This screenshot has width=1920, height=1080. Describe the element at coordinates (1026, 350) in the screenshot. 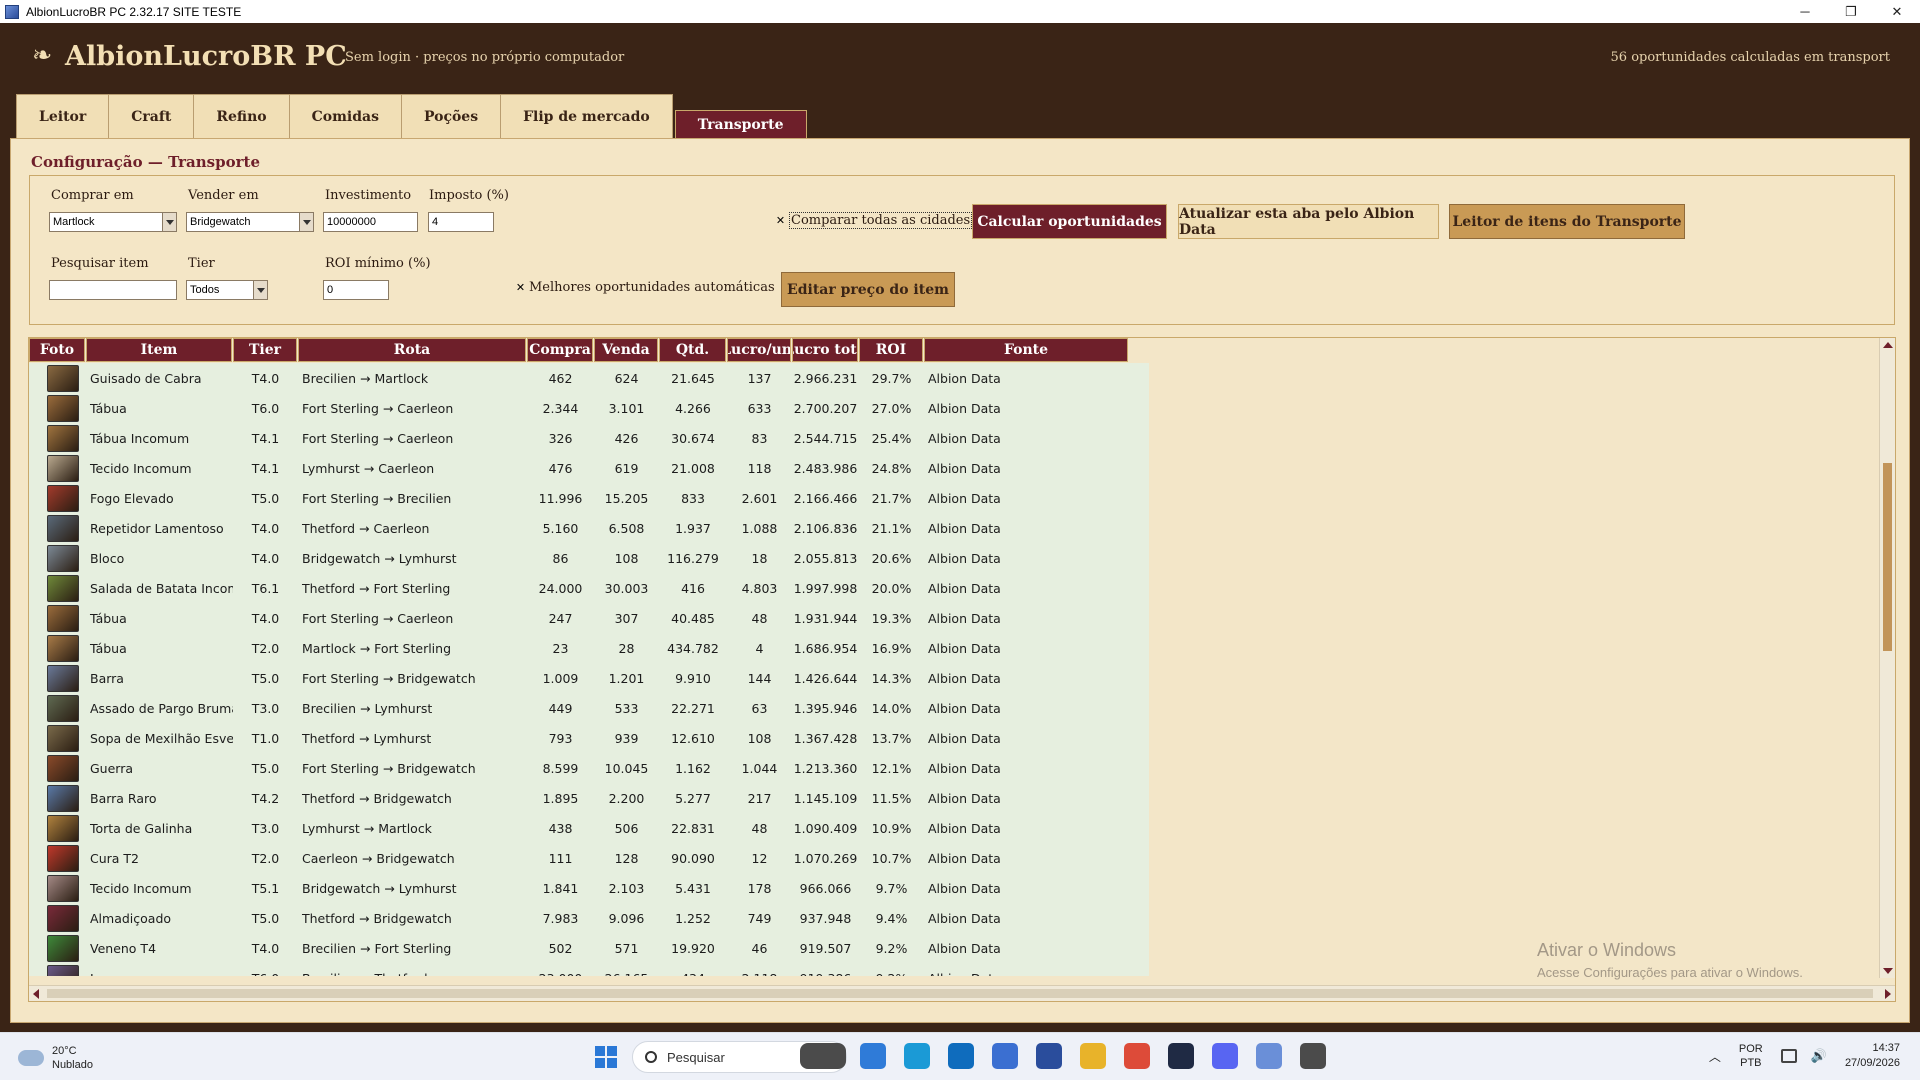

I see `header-col-fonte: Fonte` at that location.